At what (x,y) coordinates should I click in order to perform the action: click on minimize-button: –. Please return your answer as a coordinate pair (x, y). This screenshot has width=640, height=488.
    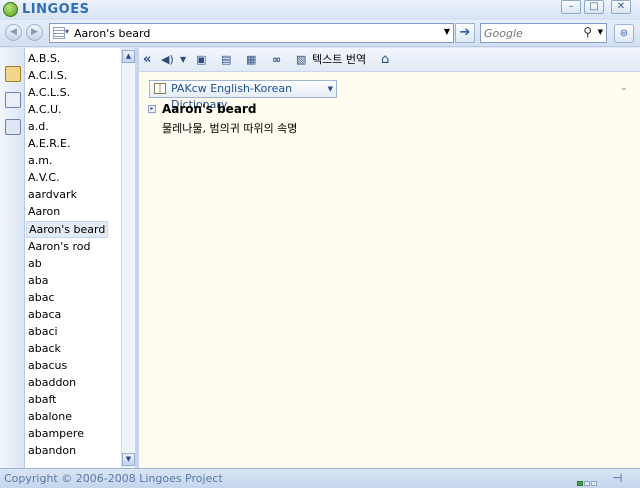
    Looking at the image, I should click on (571, 7).